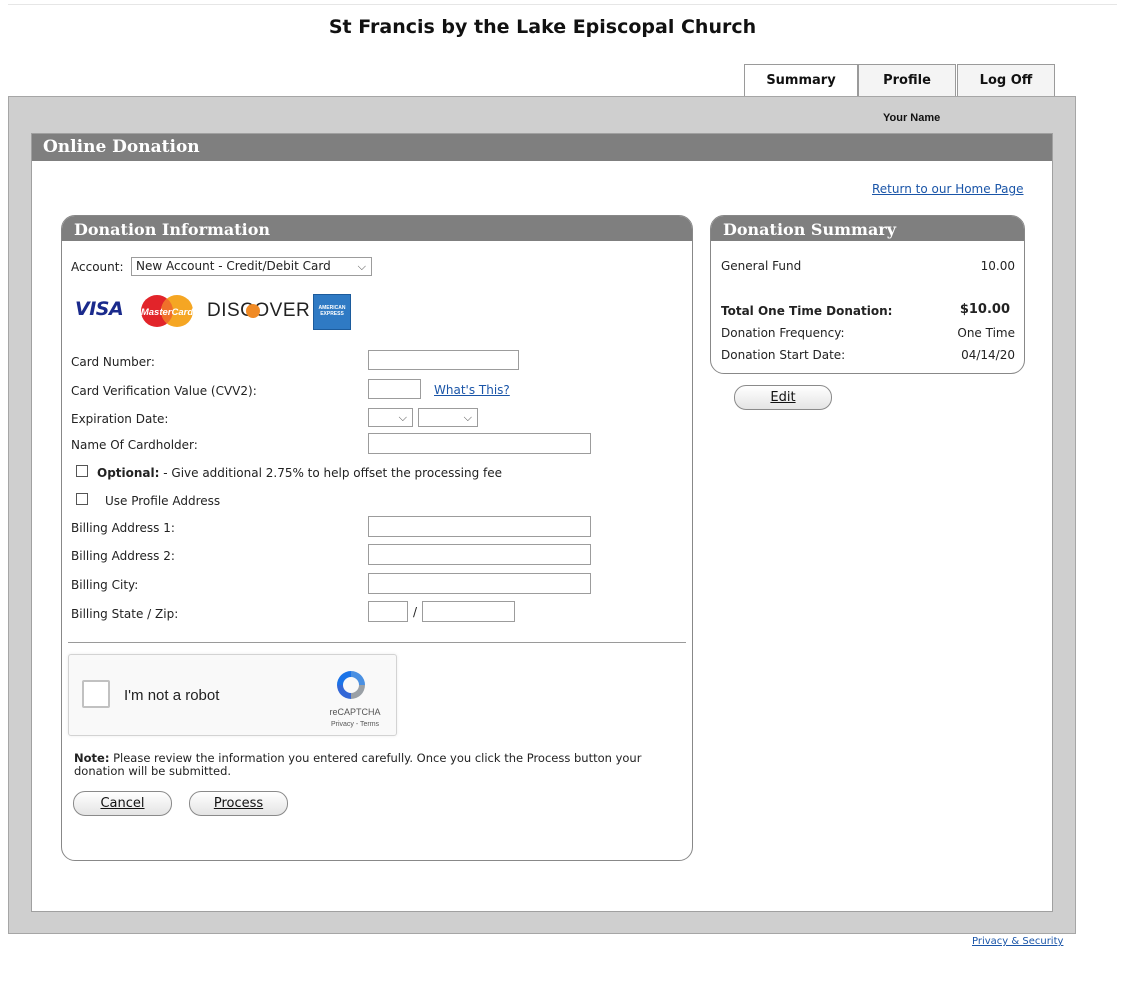  Describe the element at coordinates (105, 585) in the screenshot. I see `billing-city-label: Billing City:` at that location.